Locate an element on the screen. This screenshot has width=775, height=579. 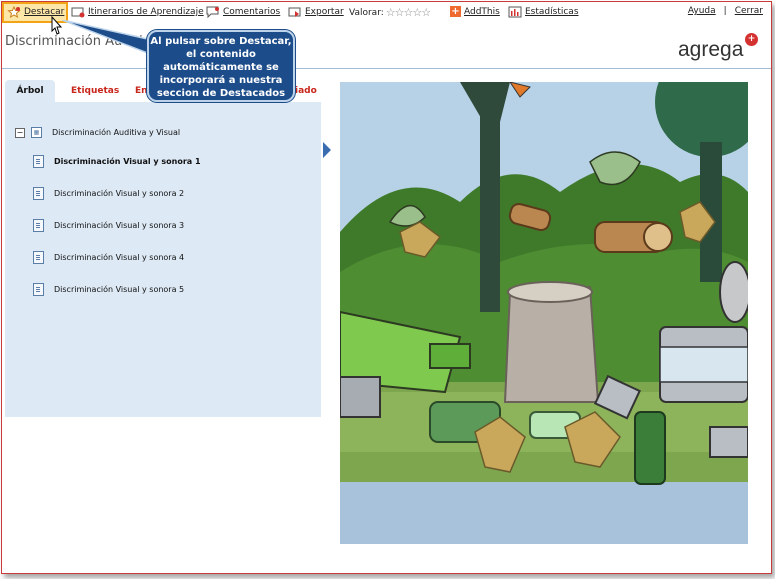
header-links: Ayuda | Cerrar is located at coordinates (725, 11).